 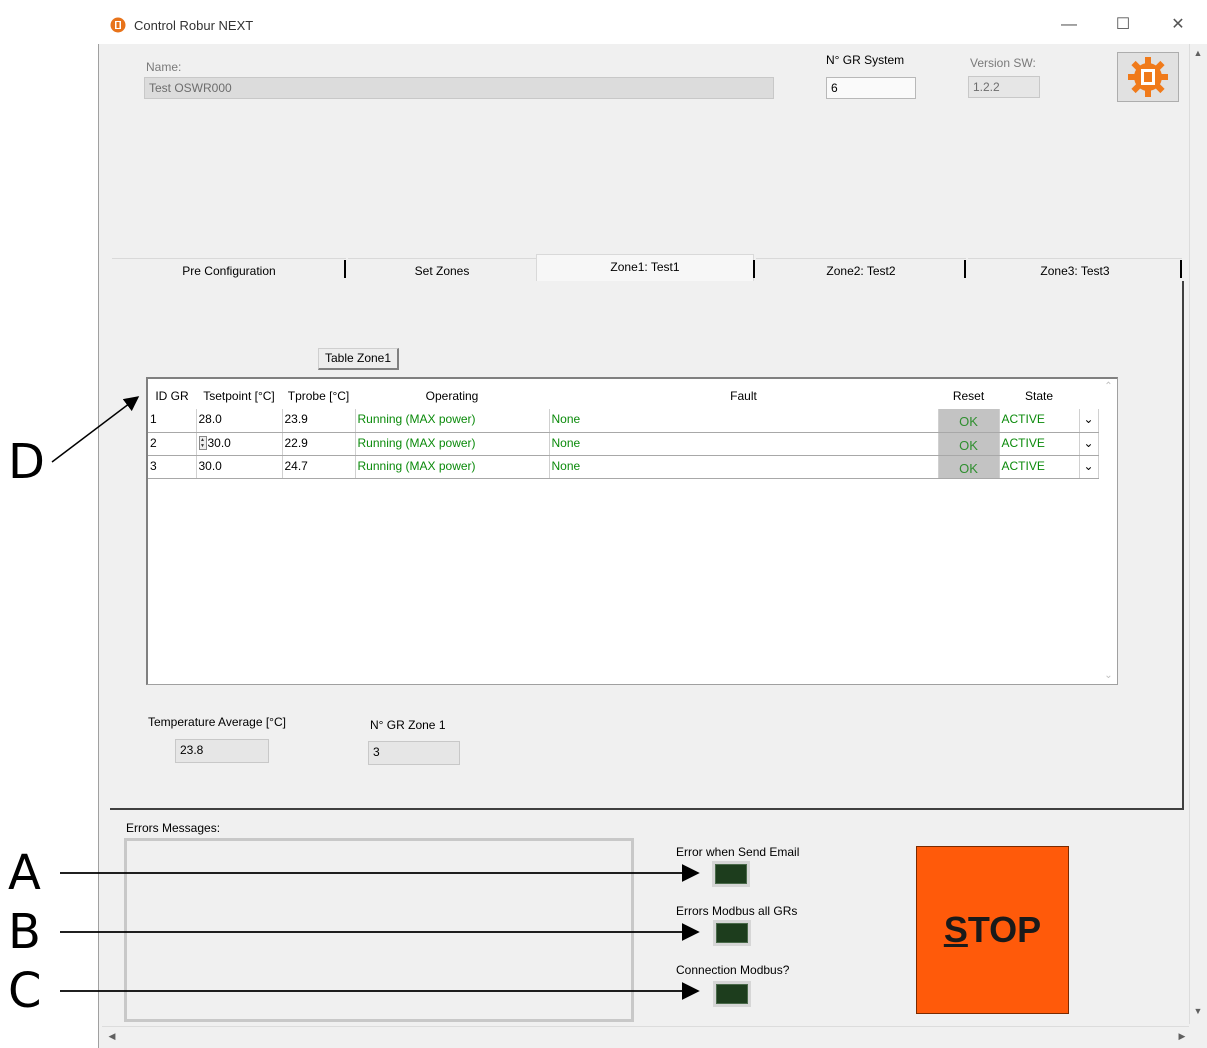 I want to click on callout-c: C, so click(x=25, y=991).